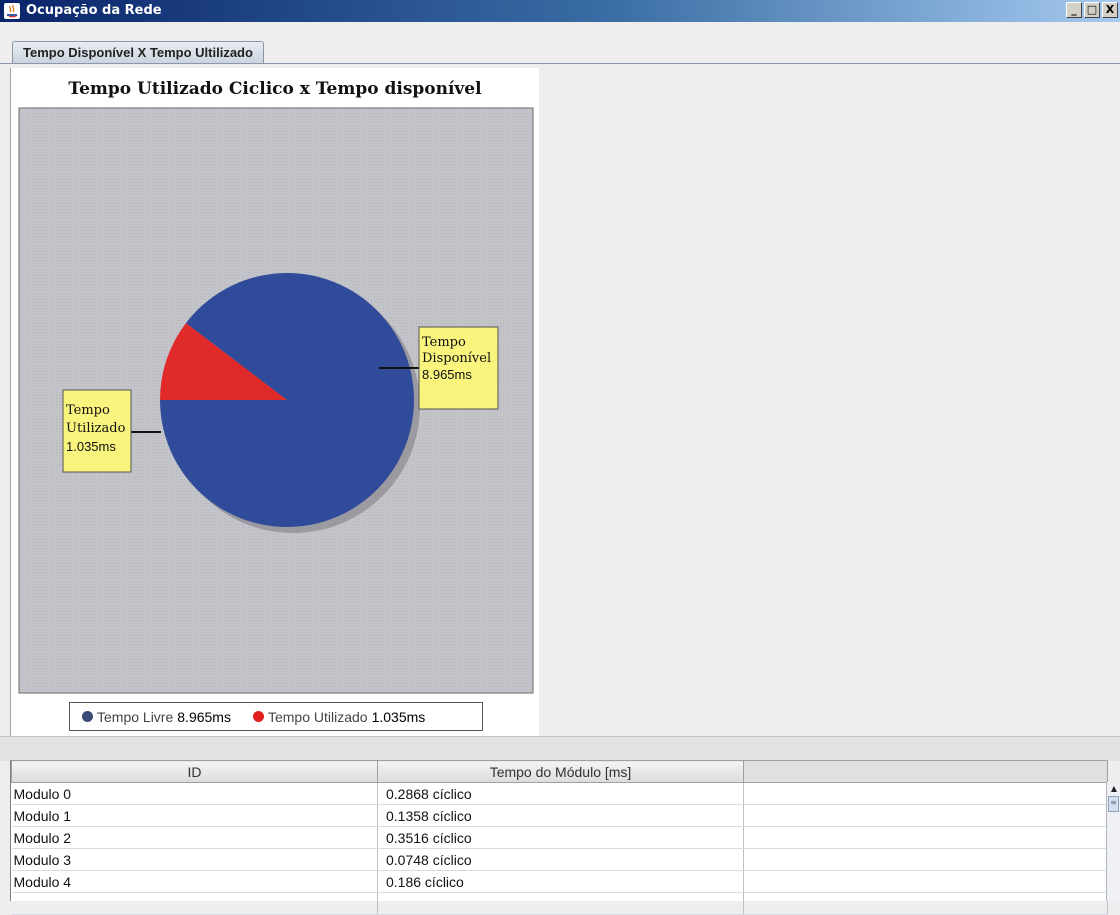 Image resolution: width=1120 pixels, height=915 pixels. Describe the element at coordinates (444, 342) in the screenshot. I see `label-disponivel-line1: Tempo` at that location.